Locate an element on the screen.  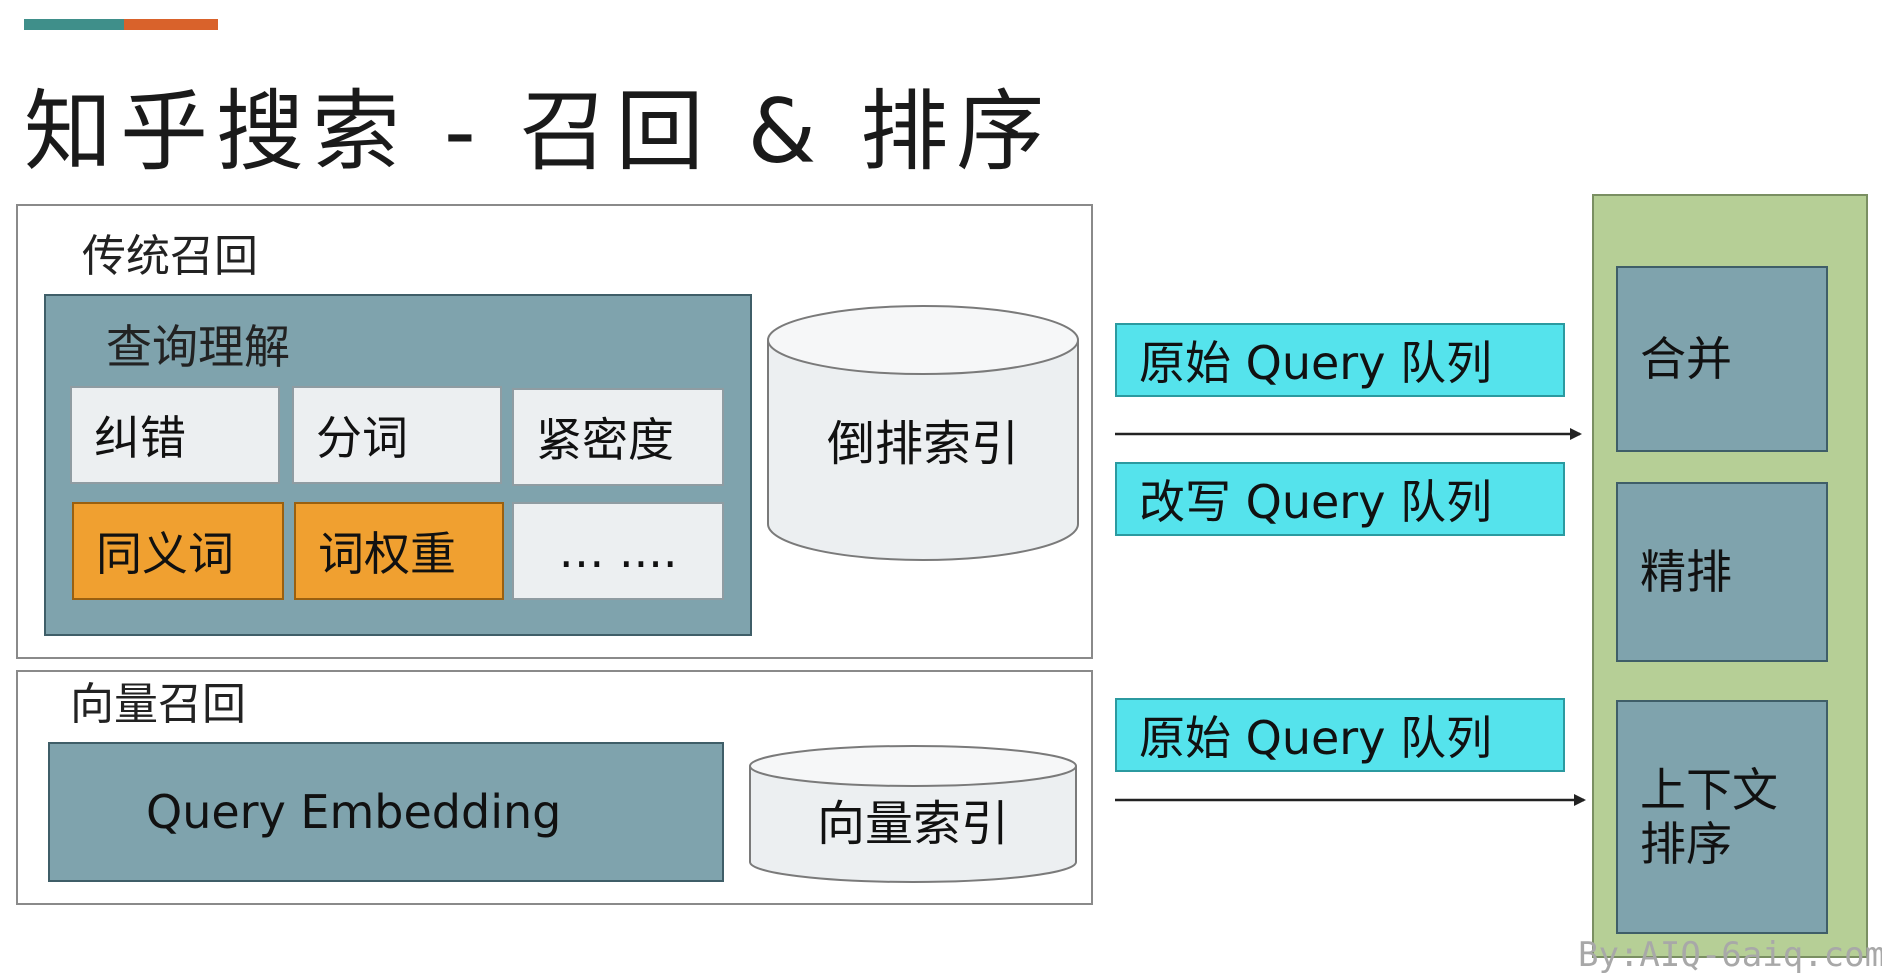
context-rank-box: 上下文 排序 is located at coordinates (1722, 817).